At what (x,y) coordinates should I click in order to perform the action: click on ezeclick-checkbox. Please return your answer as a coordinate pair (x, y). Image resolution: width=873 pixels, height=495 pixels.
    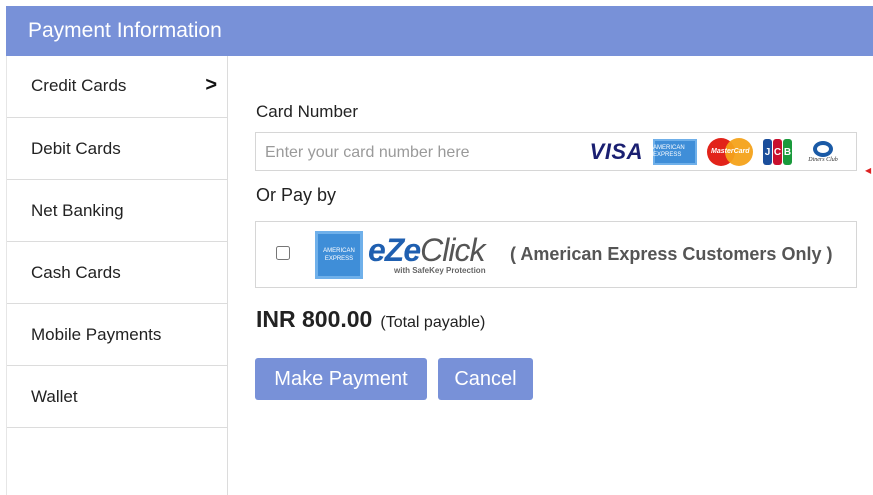
    Looking at the image, I should click on (283, 253).